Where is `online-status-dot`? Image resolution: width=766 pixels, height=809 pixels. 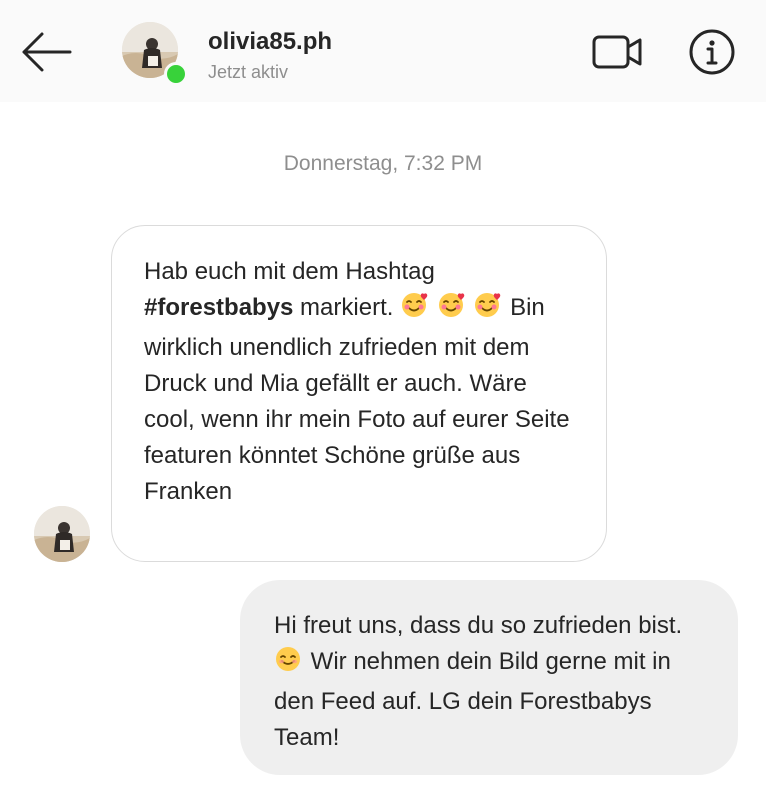
online-status-dot is located at coordinates (176, 74).